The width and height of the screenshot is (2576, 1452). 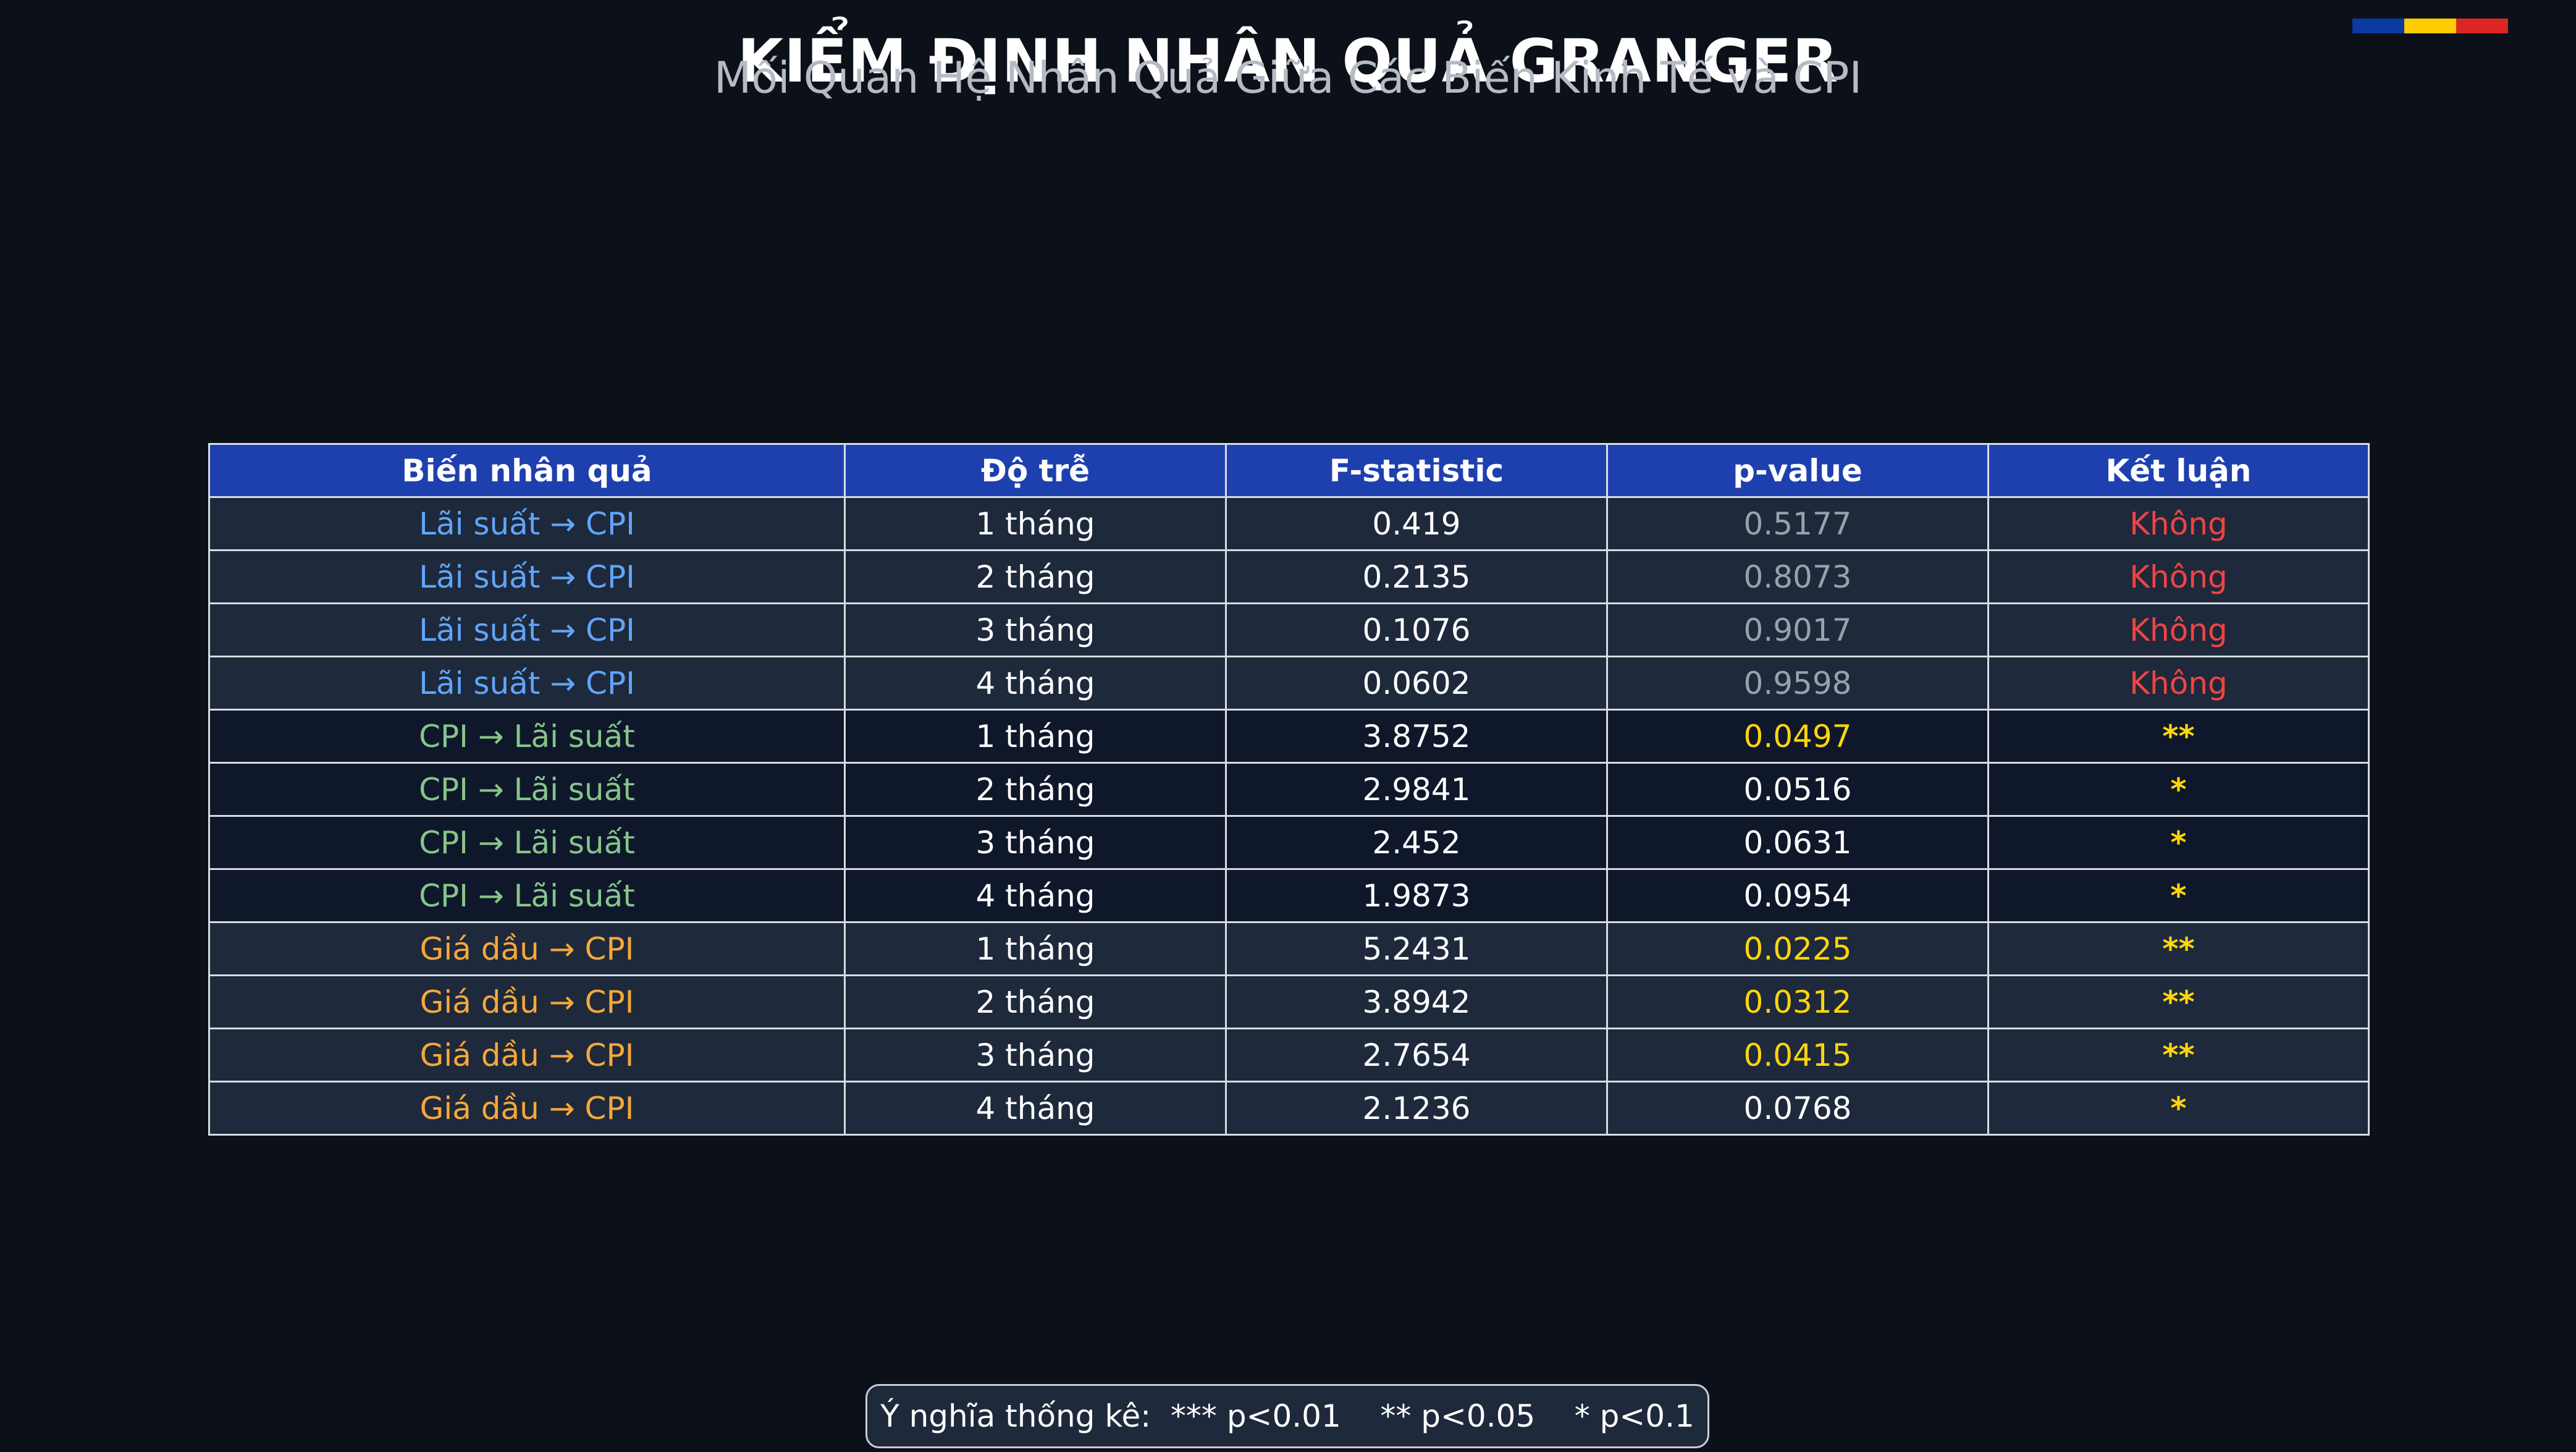 What do you see at coordinates (1416, 1108) in the screenshot?
I see `cell-f-statistic: 2.1236` at bounding box center [1416, 1108].